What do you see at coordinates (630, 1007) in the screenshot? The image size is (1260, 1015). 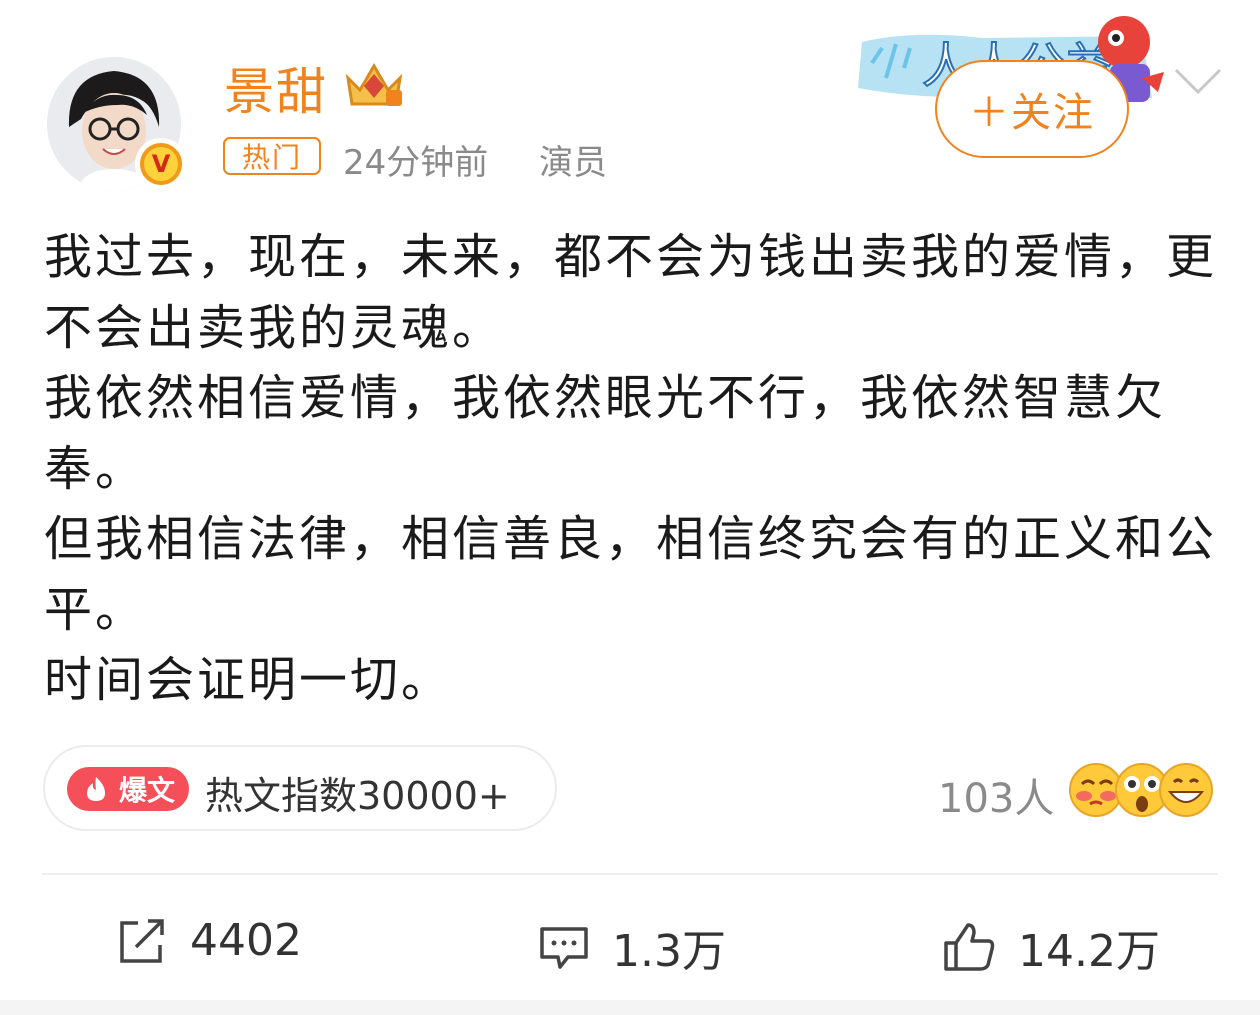 I see `bottom-bar` at bounding box center [630, 1007].